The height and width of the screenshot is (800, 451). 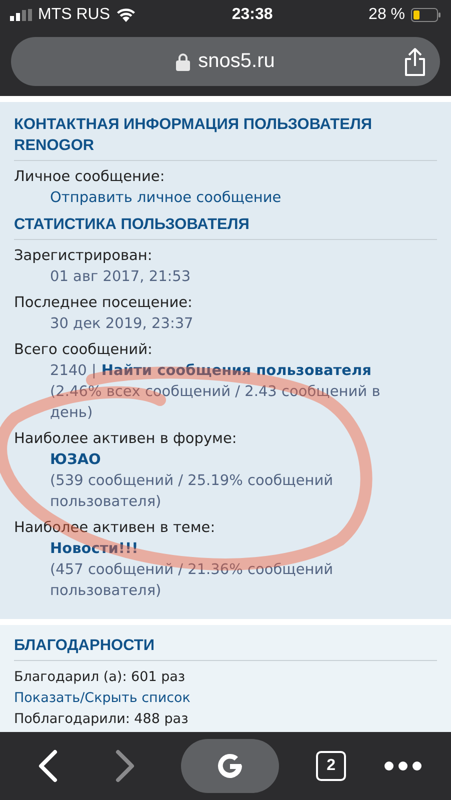 I want to click on field-label: Наиболее активен в теме:, so click(x=115, y=528).